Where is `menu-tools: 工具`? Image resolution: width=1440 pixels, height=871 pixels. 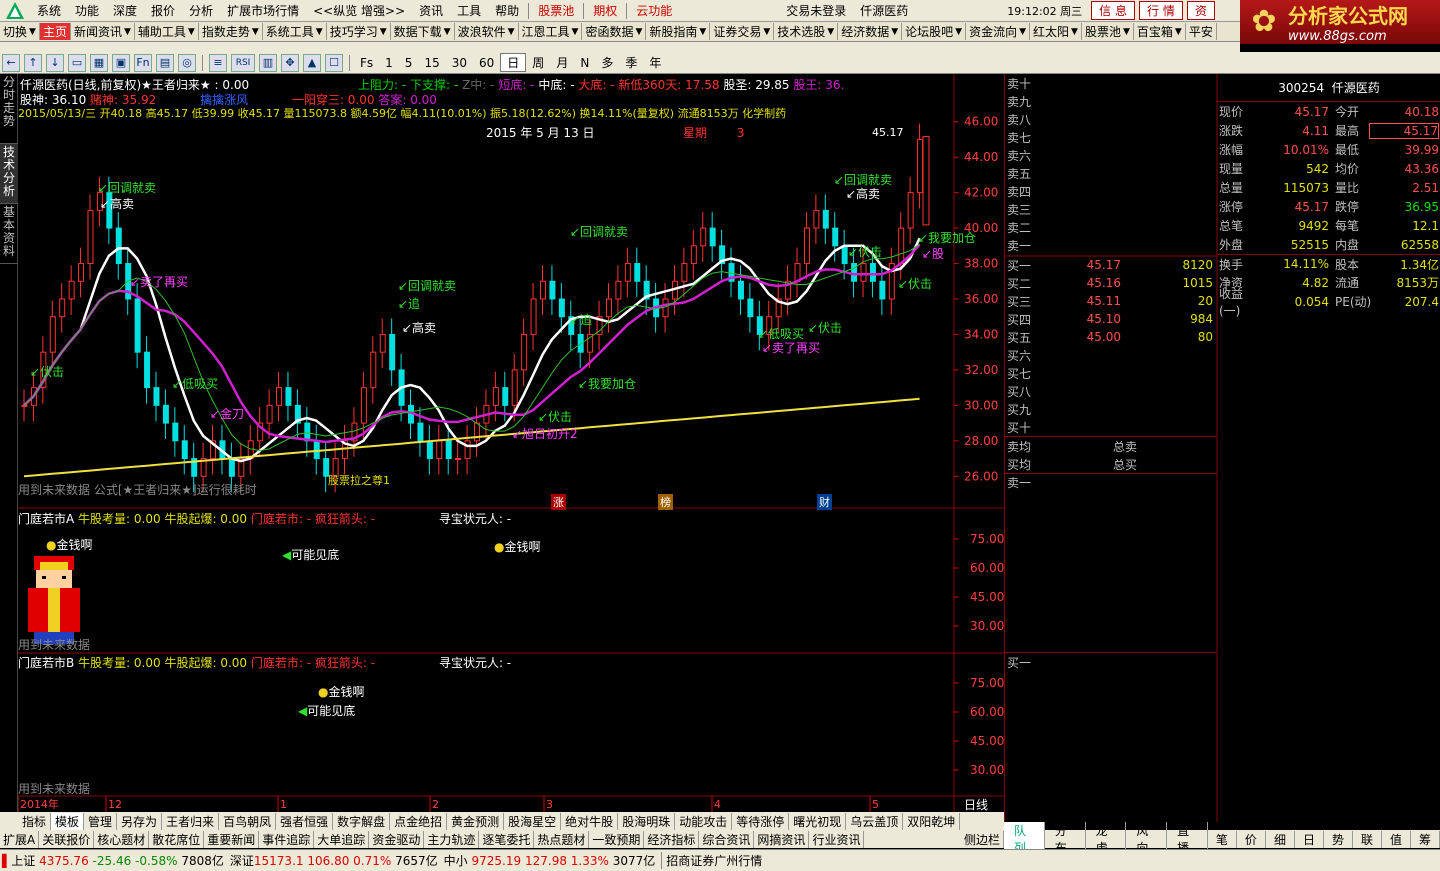
menu-tools: 工具 is located at coordinates (469, 10).